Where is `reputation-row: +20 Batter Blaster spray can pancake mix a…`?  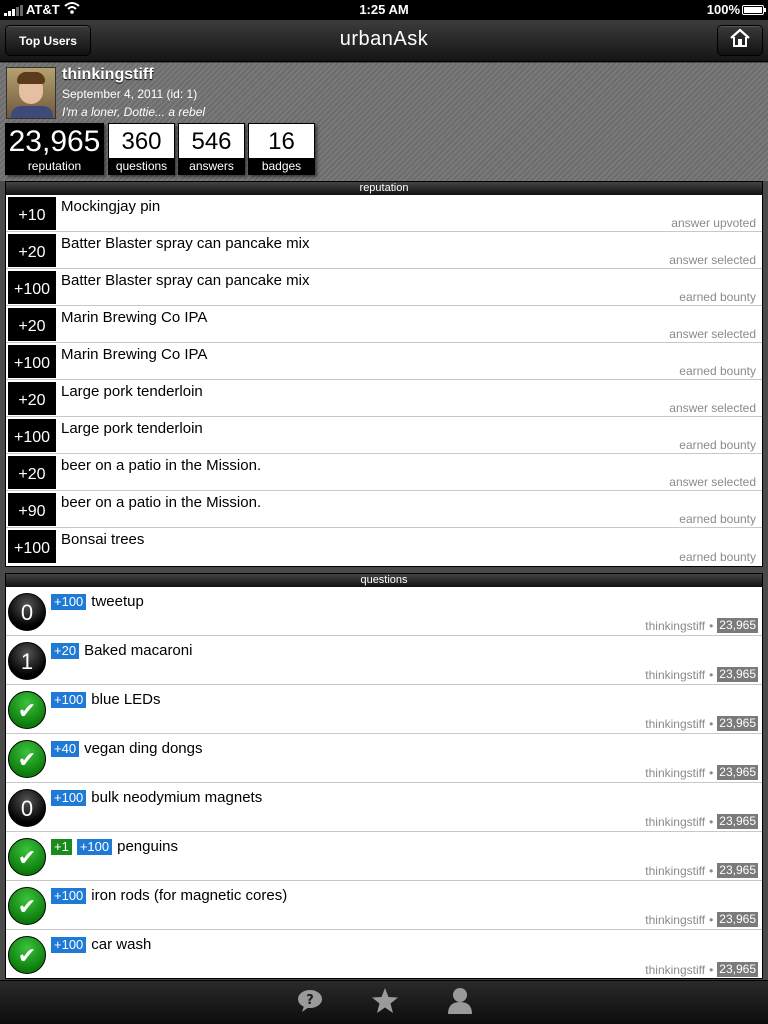 reputation-row: +20 Batter Blaster spray can pancake mix a… is located at coordinates (384, 250).